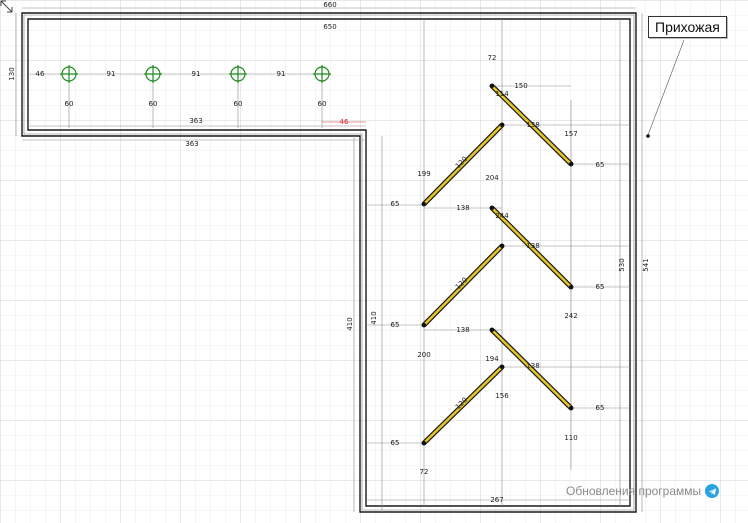  Describe the element at coordinates (532, 125) in the screenshot. I see `dim-138-a: 138` at that location.